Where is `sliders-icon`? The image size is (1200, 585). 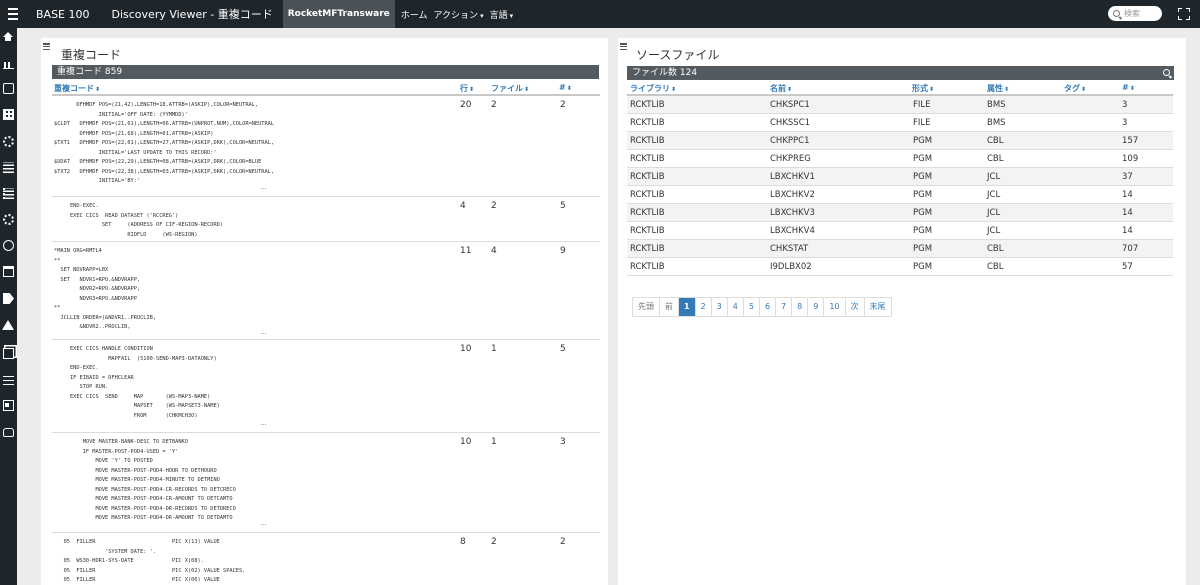
sliders-icon is located at coordinates (8, 379).